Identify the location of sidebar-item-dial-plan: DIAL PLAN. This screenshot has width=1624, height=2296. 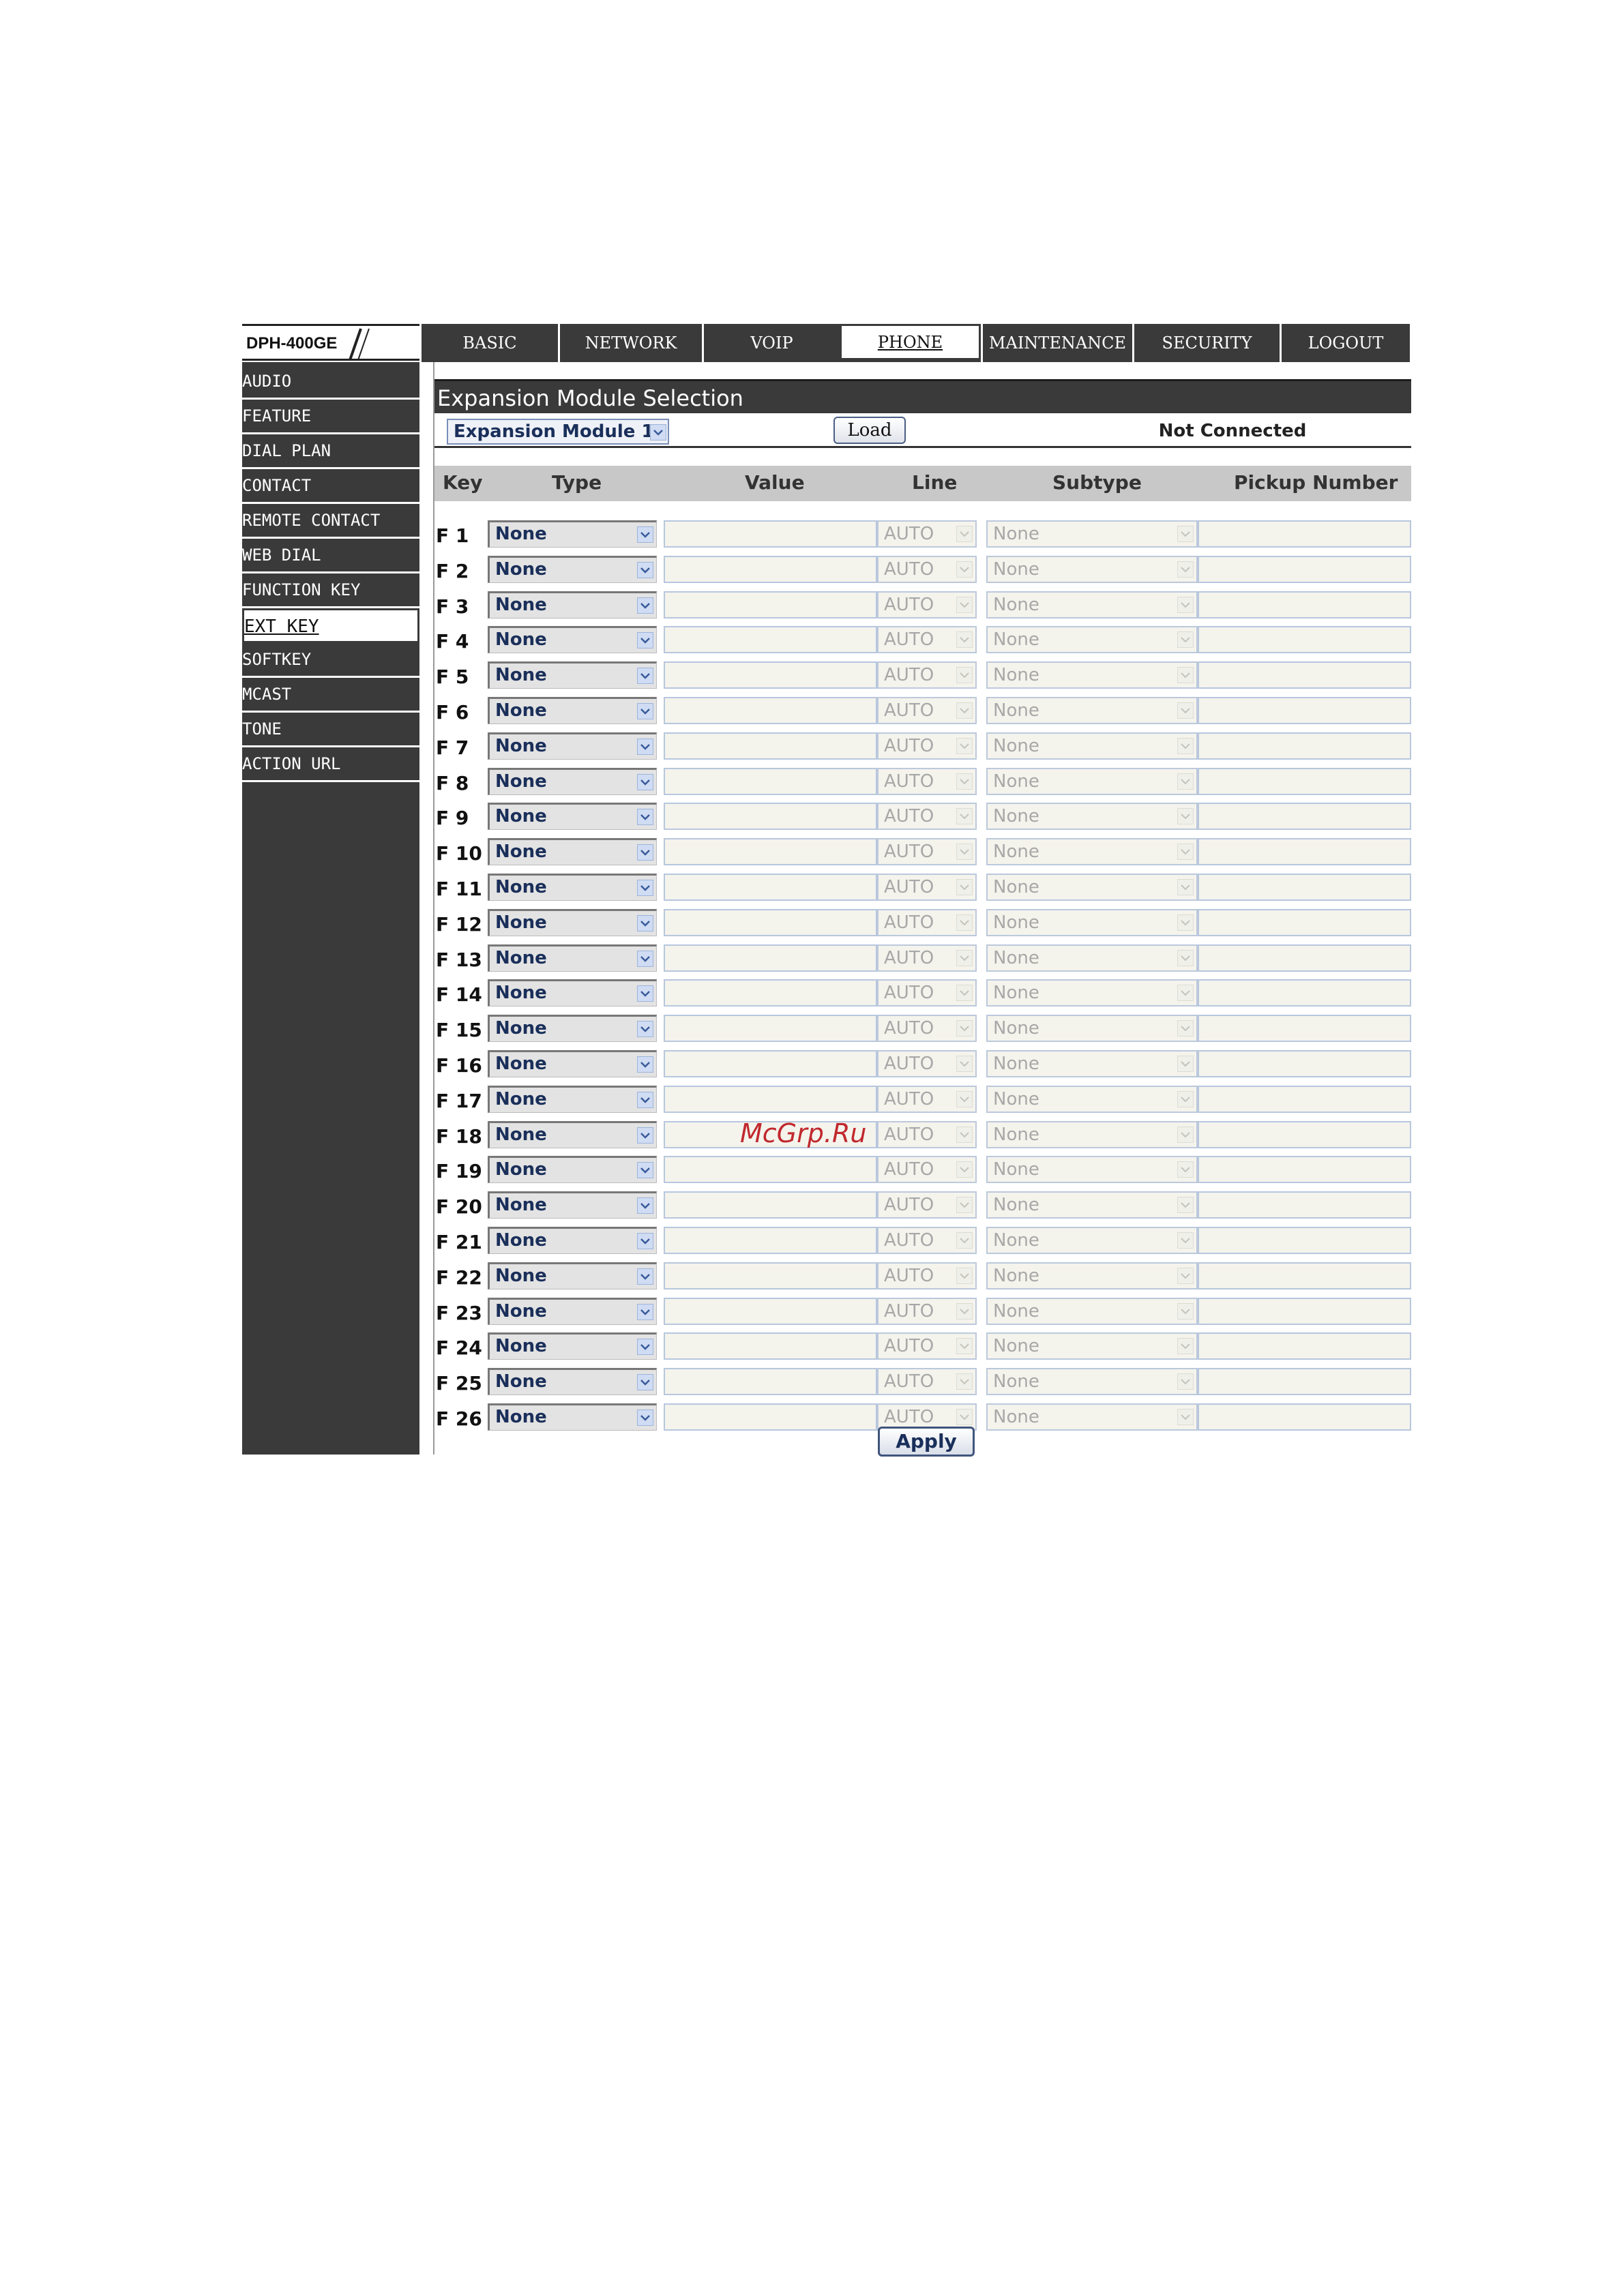
(330, 452).